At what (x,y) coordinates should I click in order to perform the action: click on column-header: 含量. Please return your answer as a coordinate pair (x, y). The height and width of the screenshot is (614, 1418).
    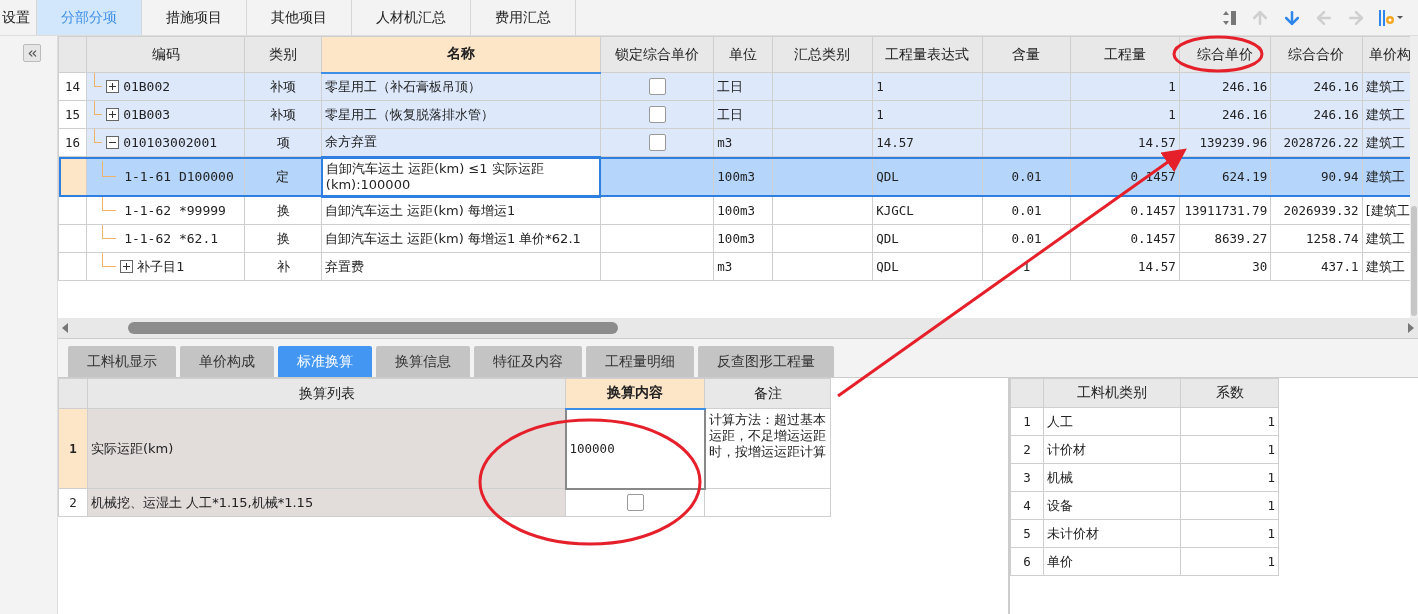
    Looking at the image, I should click on (1026, 54).